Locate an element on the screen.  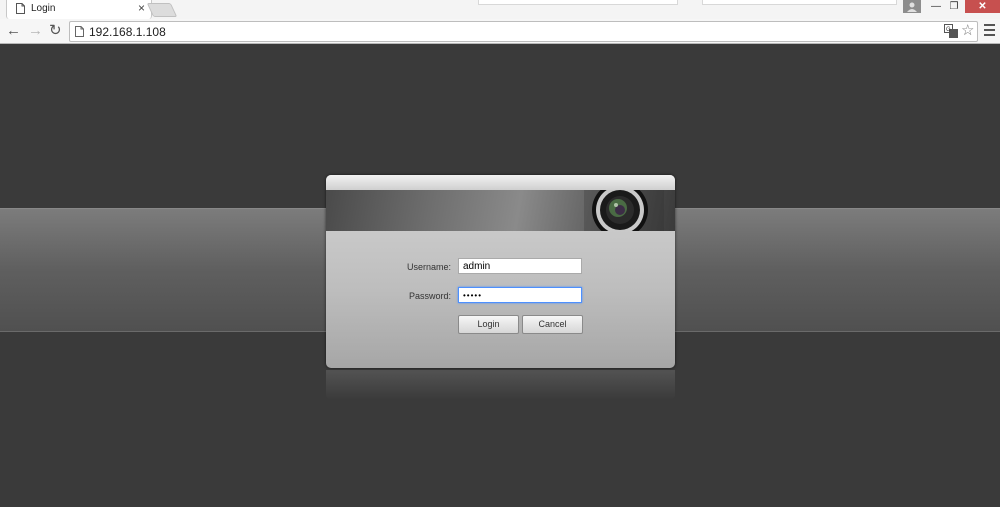
close-window-button: ✕ is located at coordinates (982, 6).